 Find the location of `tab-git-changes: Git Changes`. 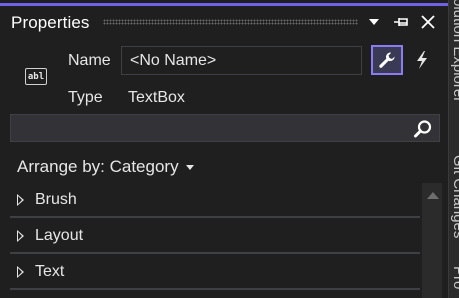

tab-git-changes: Git Changes is located at coordinates (454, 196).